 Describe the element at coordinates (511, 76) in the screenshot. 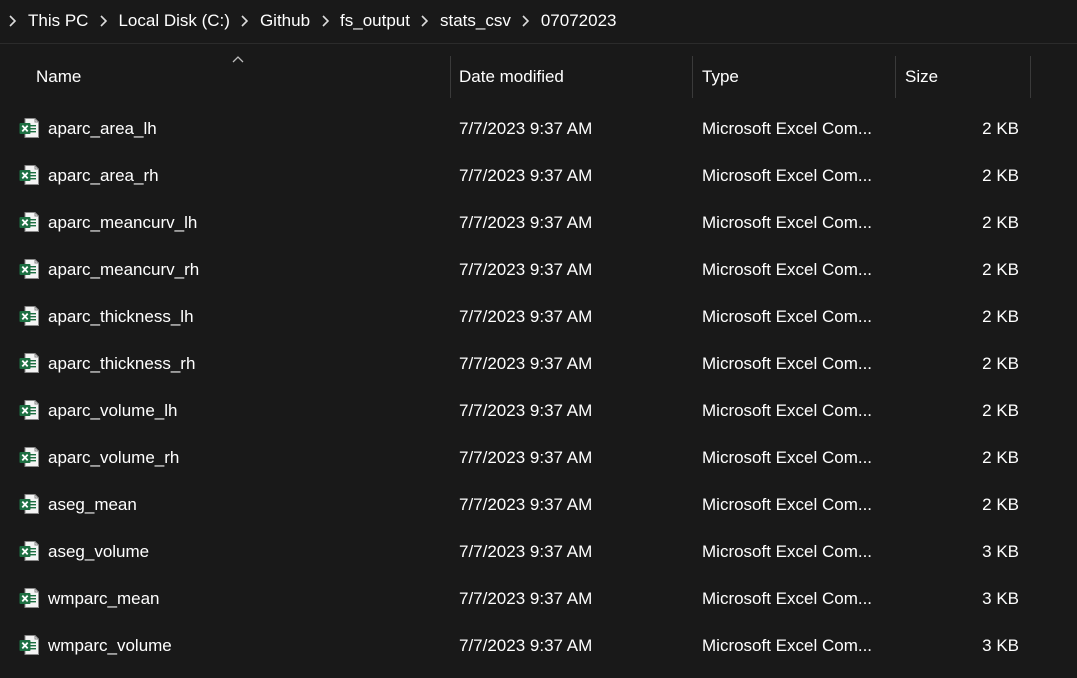

I see `column-header-date-label: Date modified` at that location.